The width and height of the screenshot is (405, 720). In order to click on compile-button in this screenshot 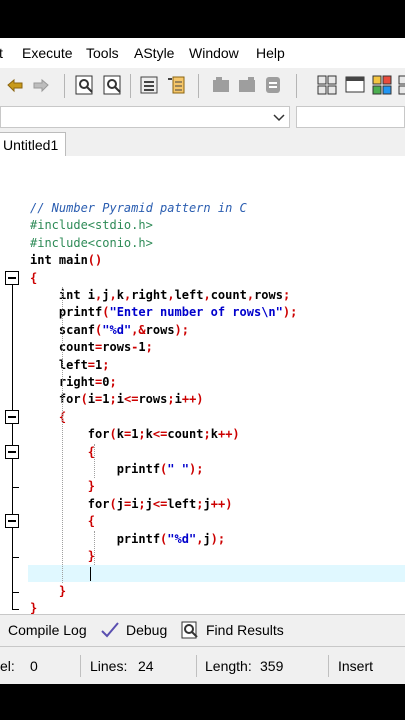, I will do `click(327, 85)`.